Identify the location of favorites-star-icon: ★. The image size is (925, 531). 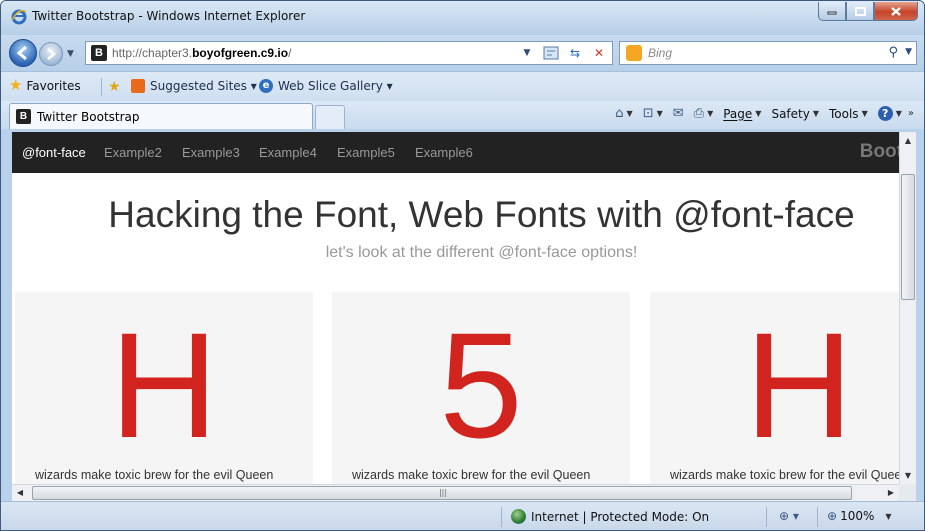
(16, 85).